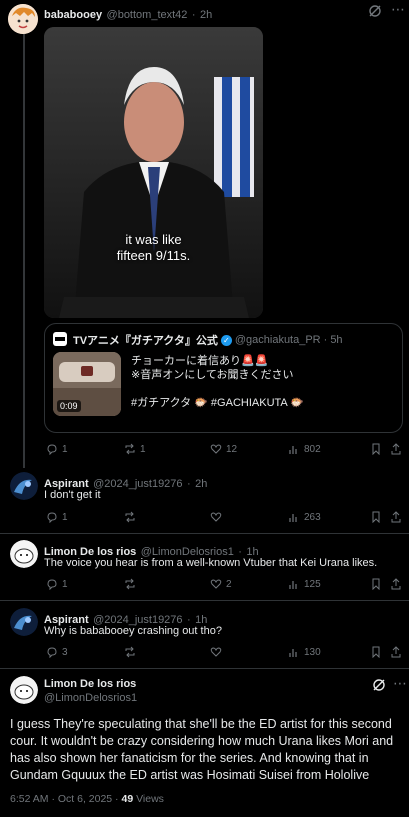 This screenshot has height=817, width=409. I want to click on author-name: bababooey, so click(73, 15).